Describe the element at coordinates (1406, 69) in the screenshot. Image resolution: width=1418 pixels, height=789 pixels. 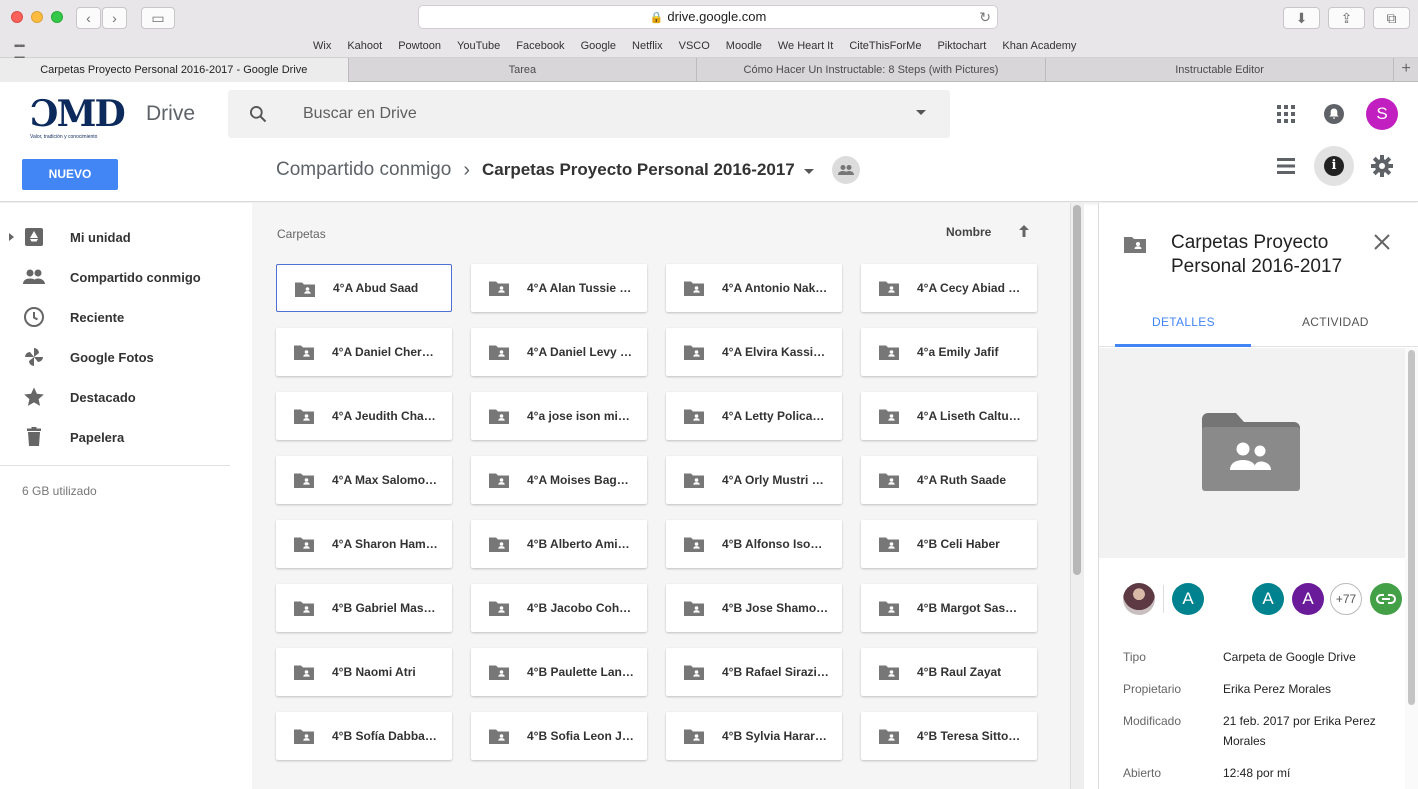
I see `new-tab-button: +` at that location.